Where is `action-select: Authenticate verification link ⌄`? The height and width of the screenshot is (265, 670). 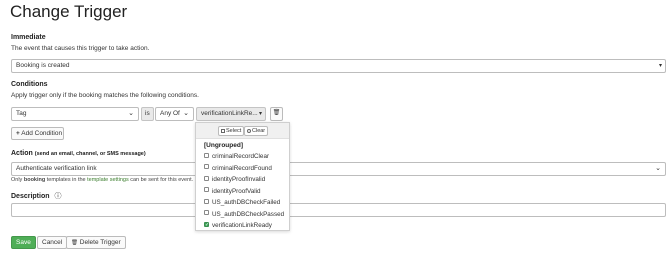 action-select: Authenticate verification link ⌄ is located at coordinates (338, 169).